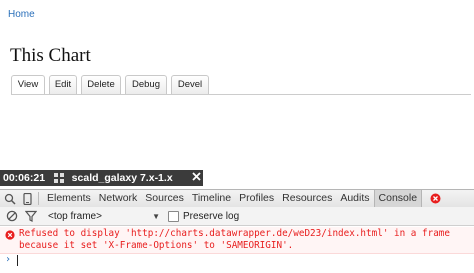 Image resolution: width=474 pixels, height=273 pixels. Describe the element at coordinates (164, 198) in the screenshot. I see `tab-sources: Sources` at that location.